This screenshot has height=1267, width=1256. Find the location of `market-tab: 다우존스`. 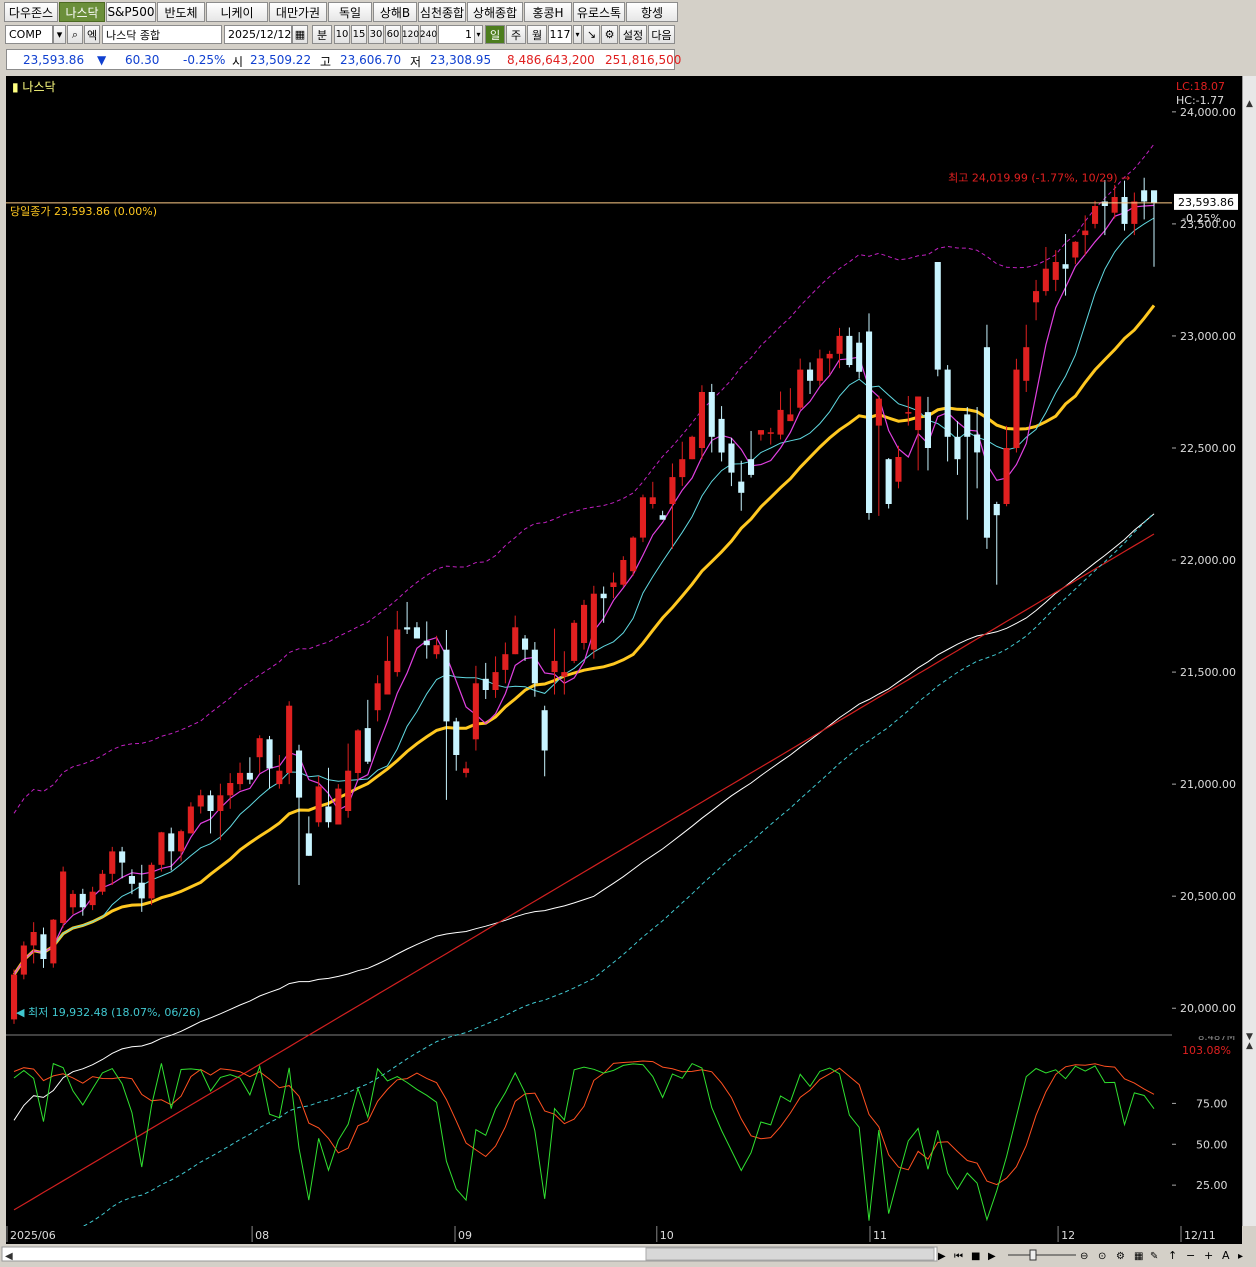

market-tab: 다우존스 is located at coordinates (31, 12).